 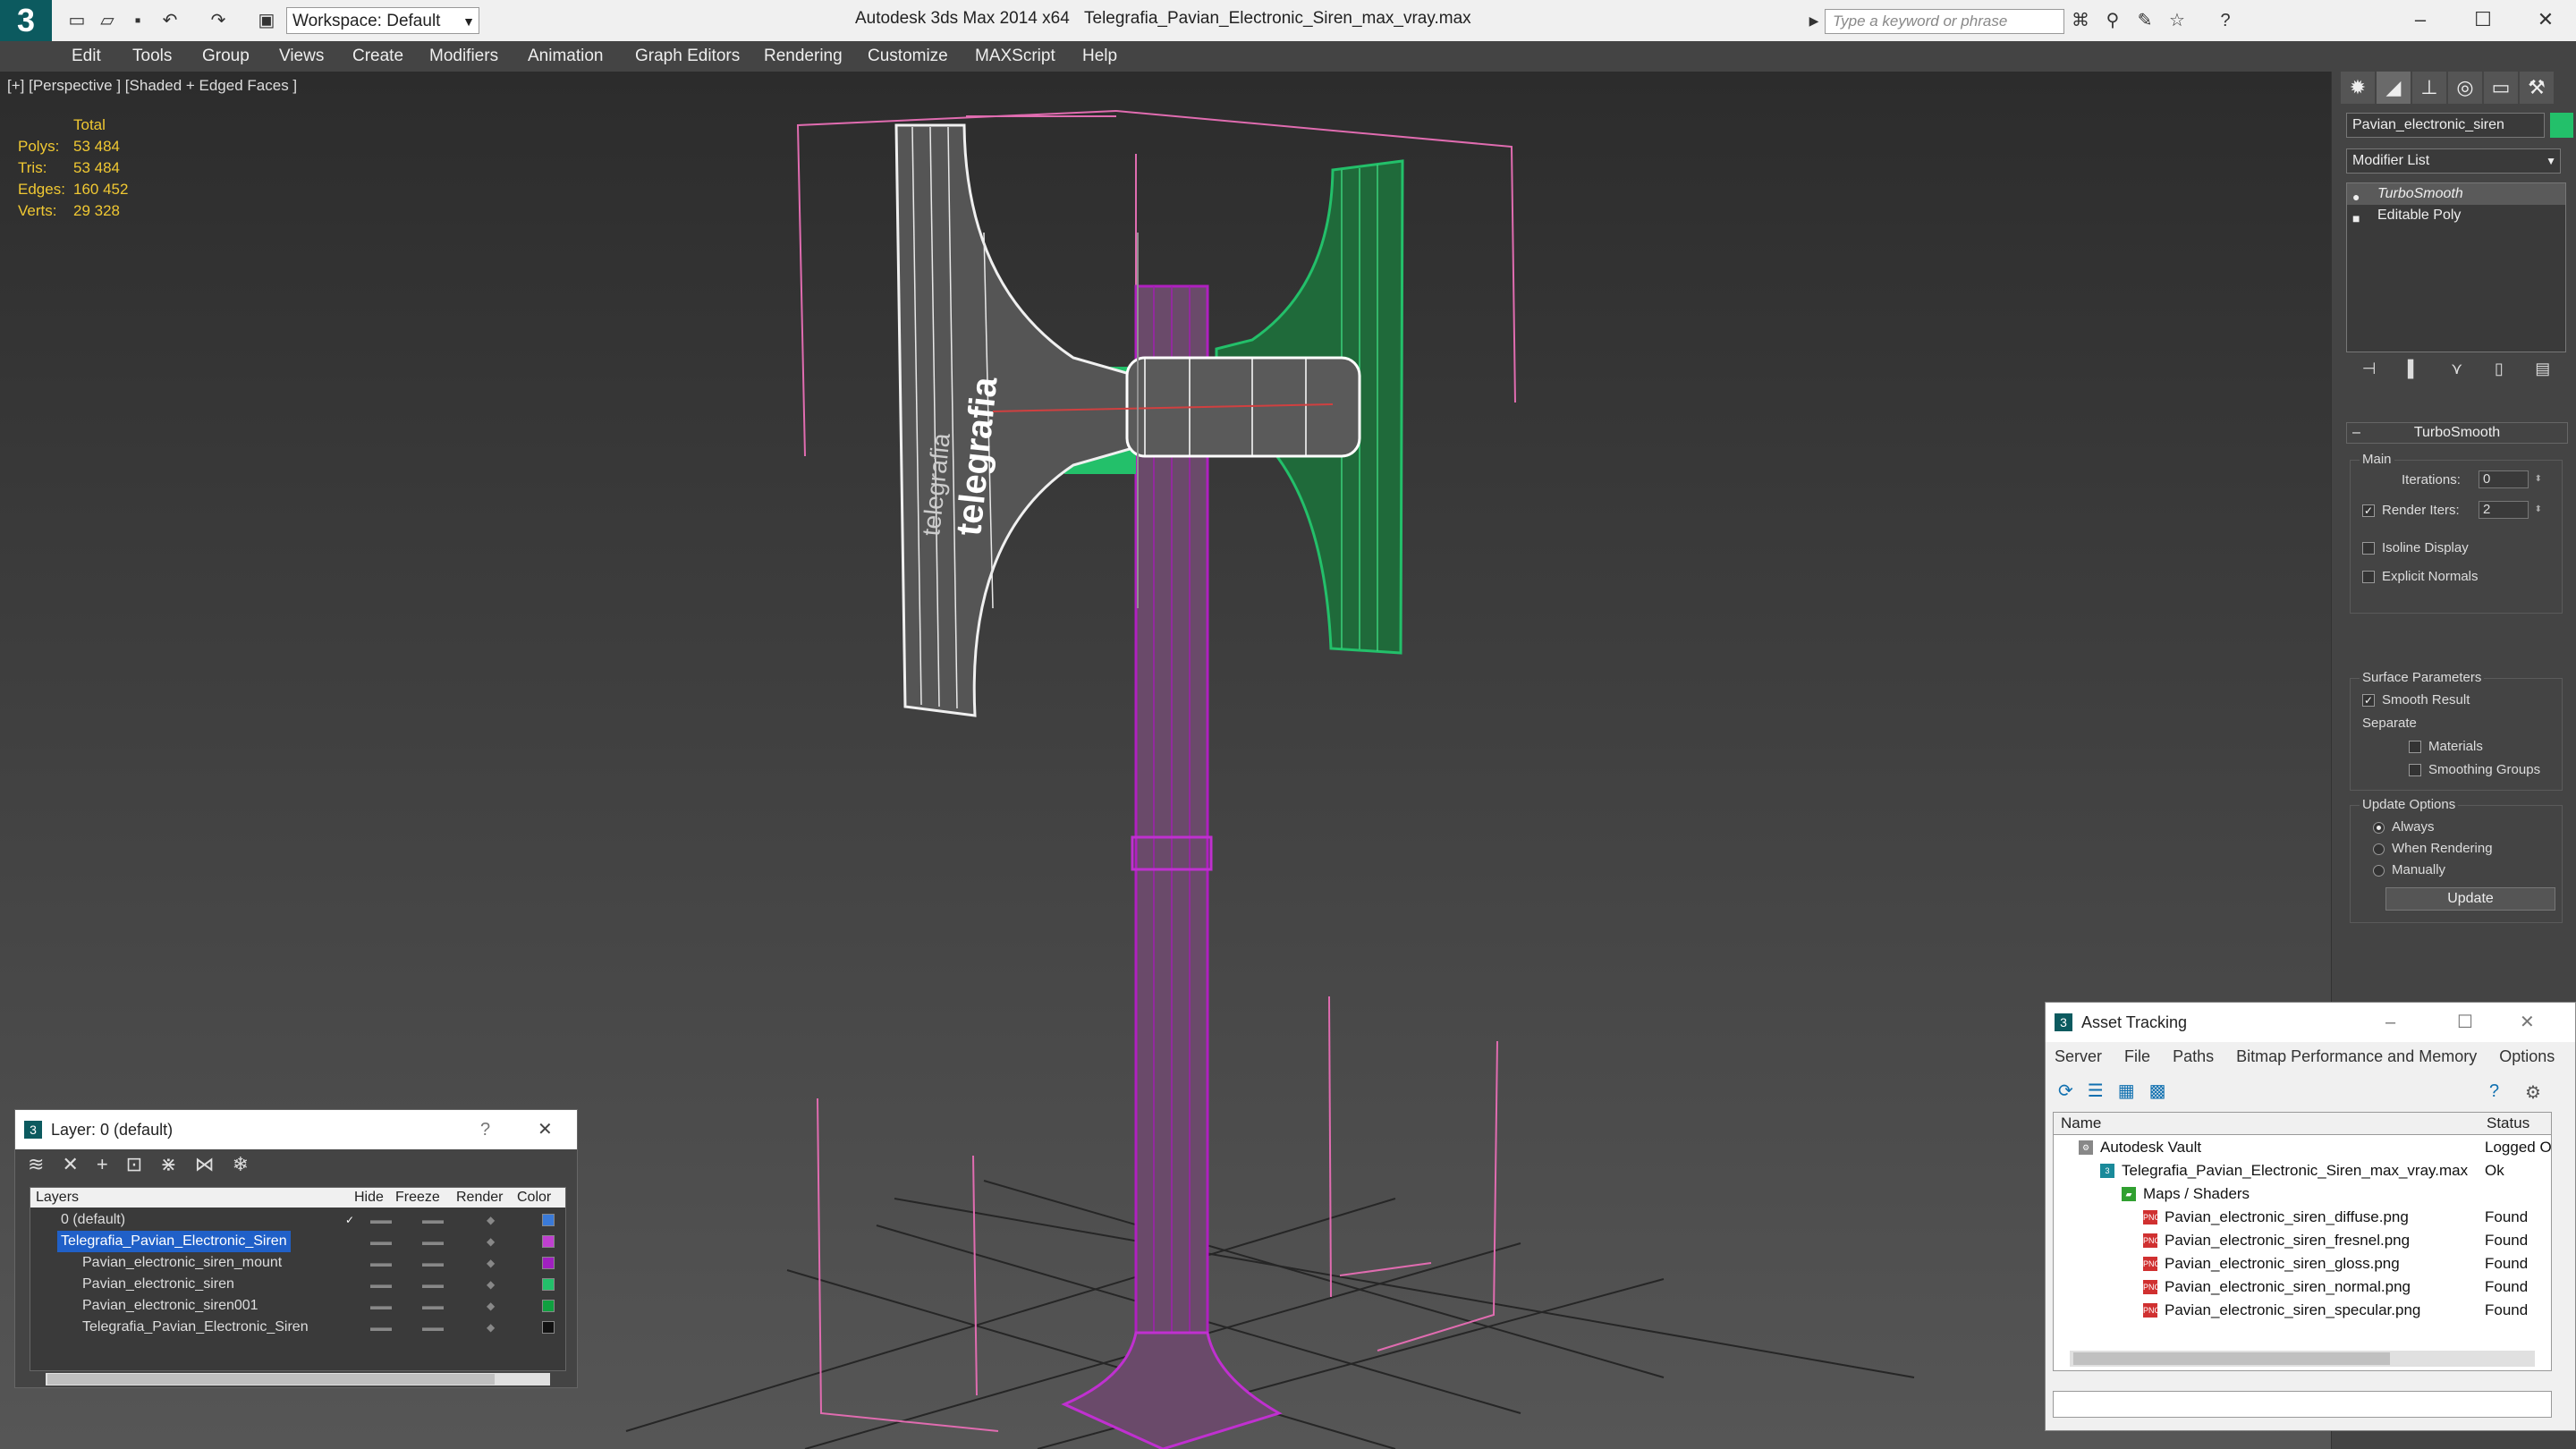 What do you see at coordinates (2144, 20) in the screenshot?
I see `communication-center-icon: ✎` at bounding box center [2144, 20].